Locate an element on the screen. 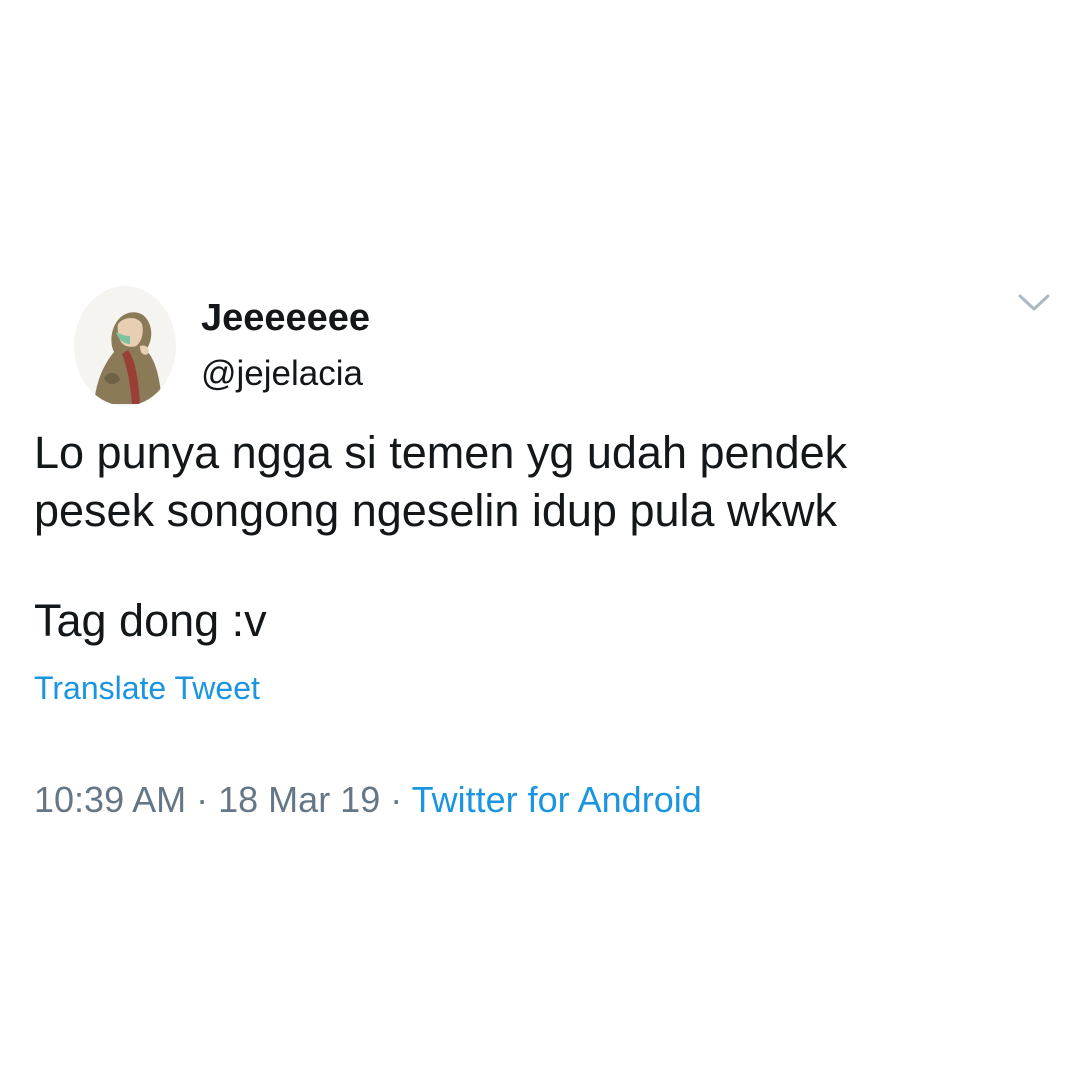  user-handle: @jejelacia is located at coordinates (282, 374).